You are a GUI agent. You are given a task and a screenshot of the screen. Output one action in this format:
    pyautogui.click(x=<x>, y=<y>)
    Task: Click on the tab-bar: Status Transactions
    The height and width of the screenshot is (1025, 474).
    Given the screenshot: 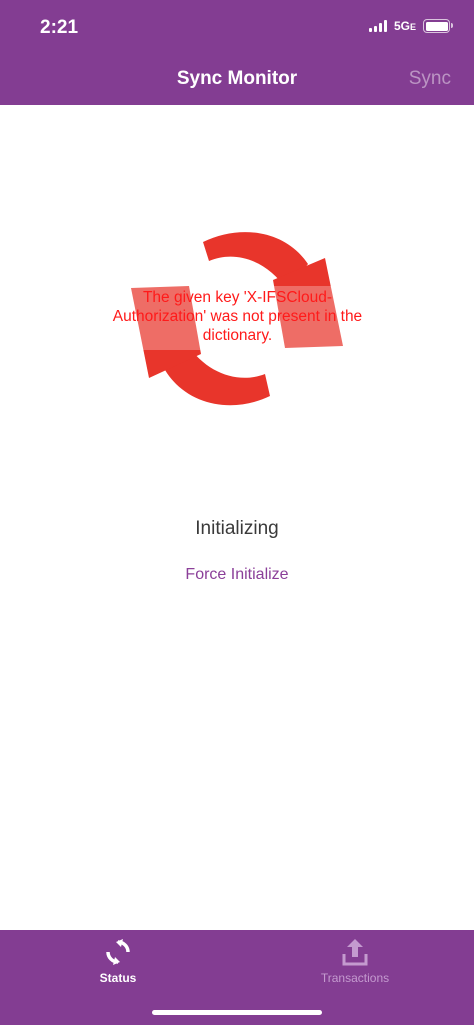 What is the action you would take?
    pyautogui.click(x=237, y=977)
    